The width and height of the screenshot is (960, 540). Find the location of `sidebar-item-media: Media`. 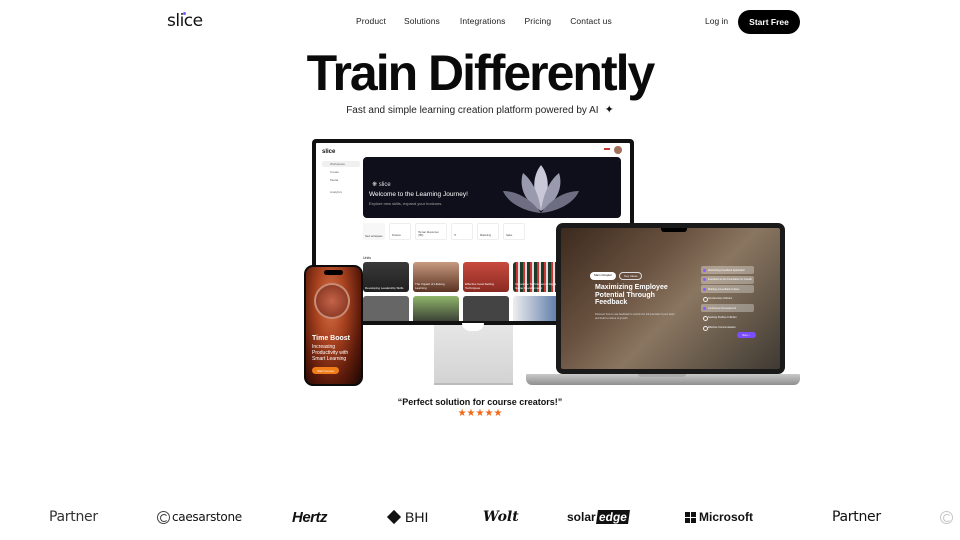

sidebar-item-media: Media is located at coordinates (341, 180).